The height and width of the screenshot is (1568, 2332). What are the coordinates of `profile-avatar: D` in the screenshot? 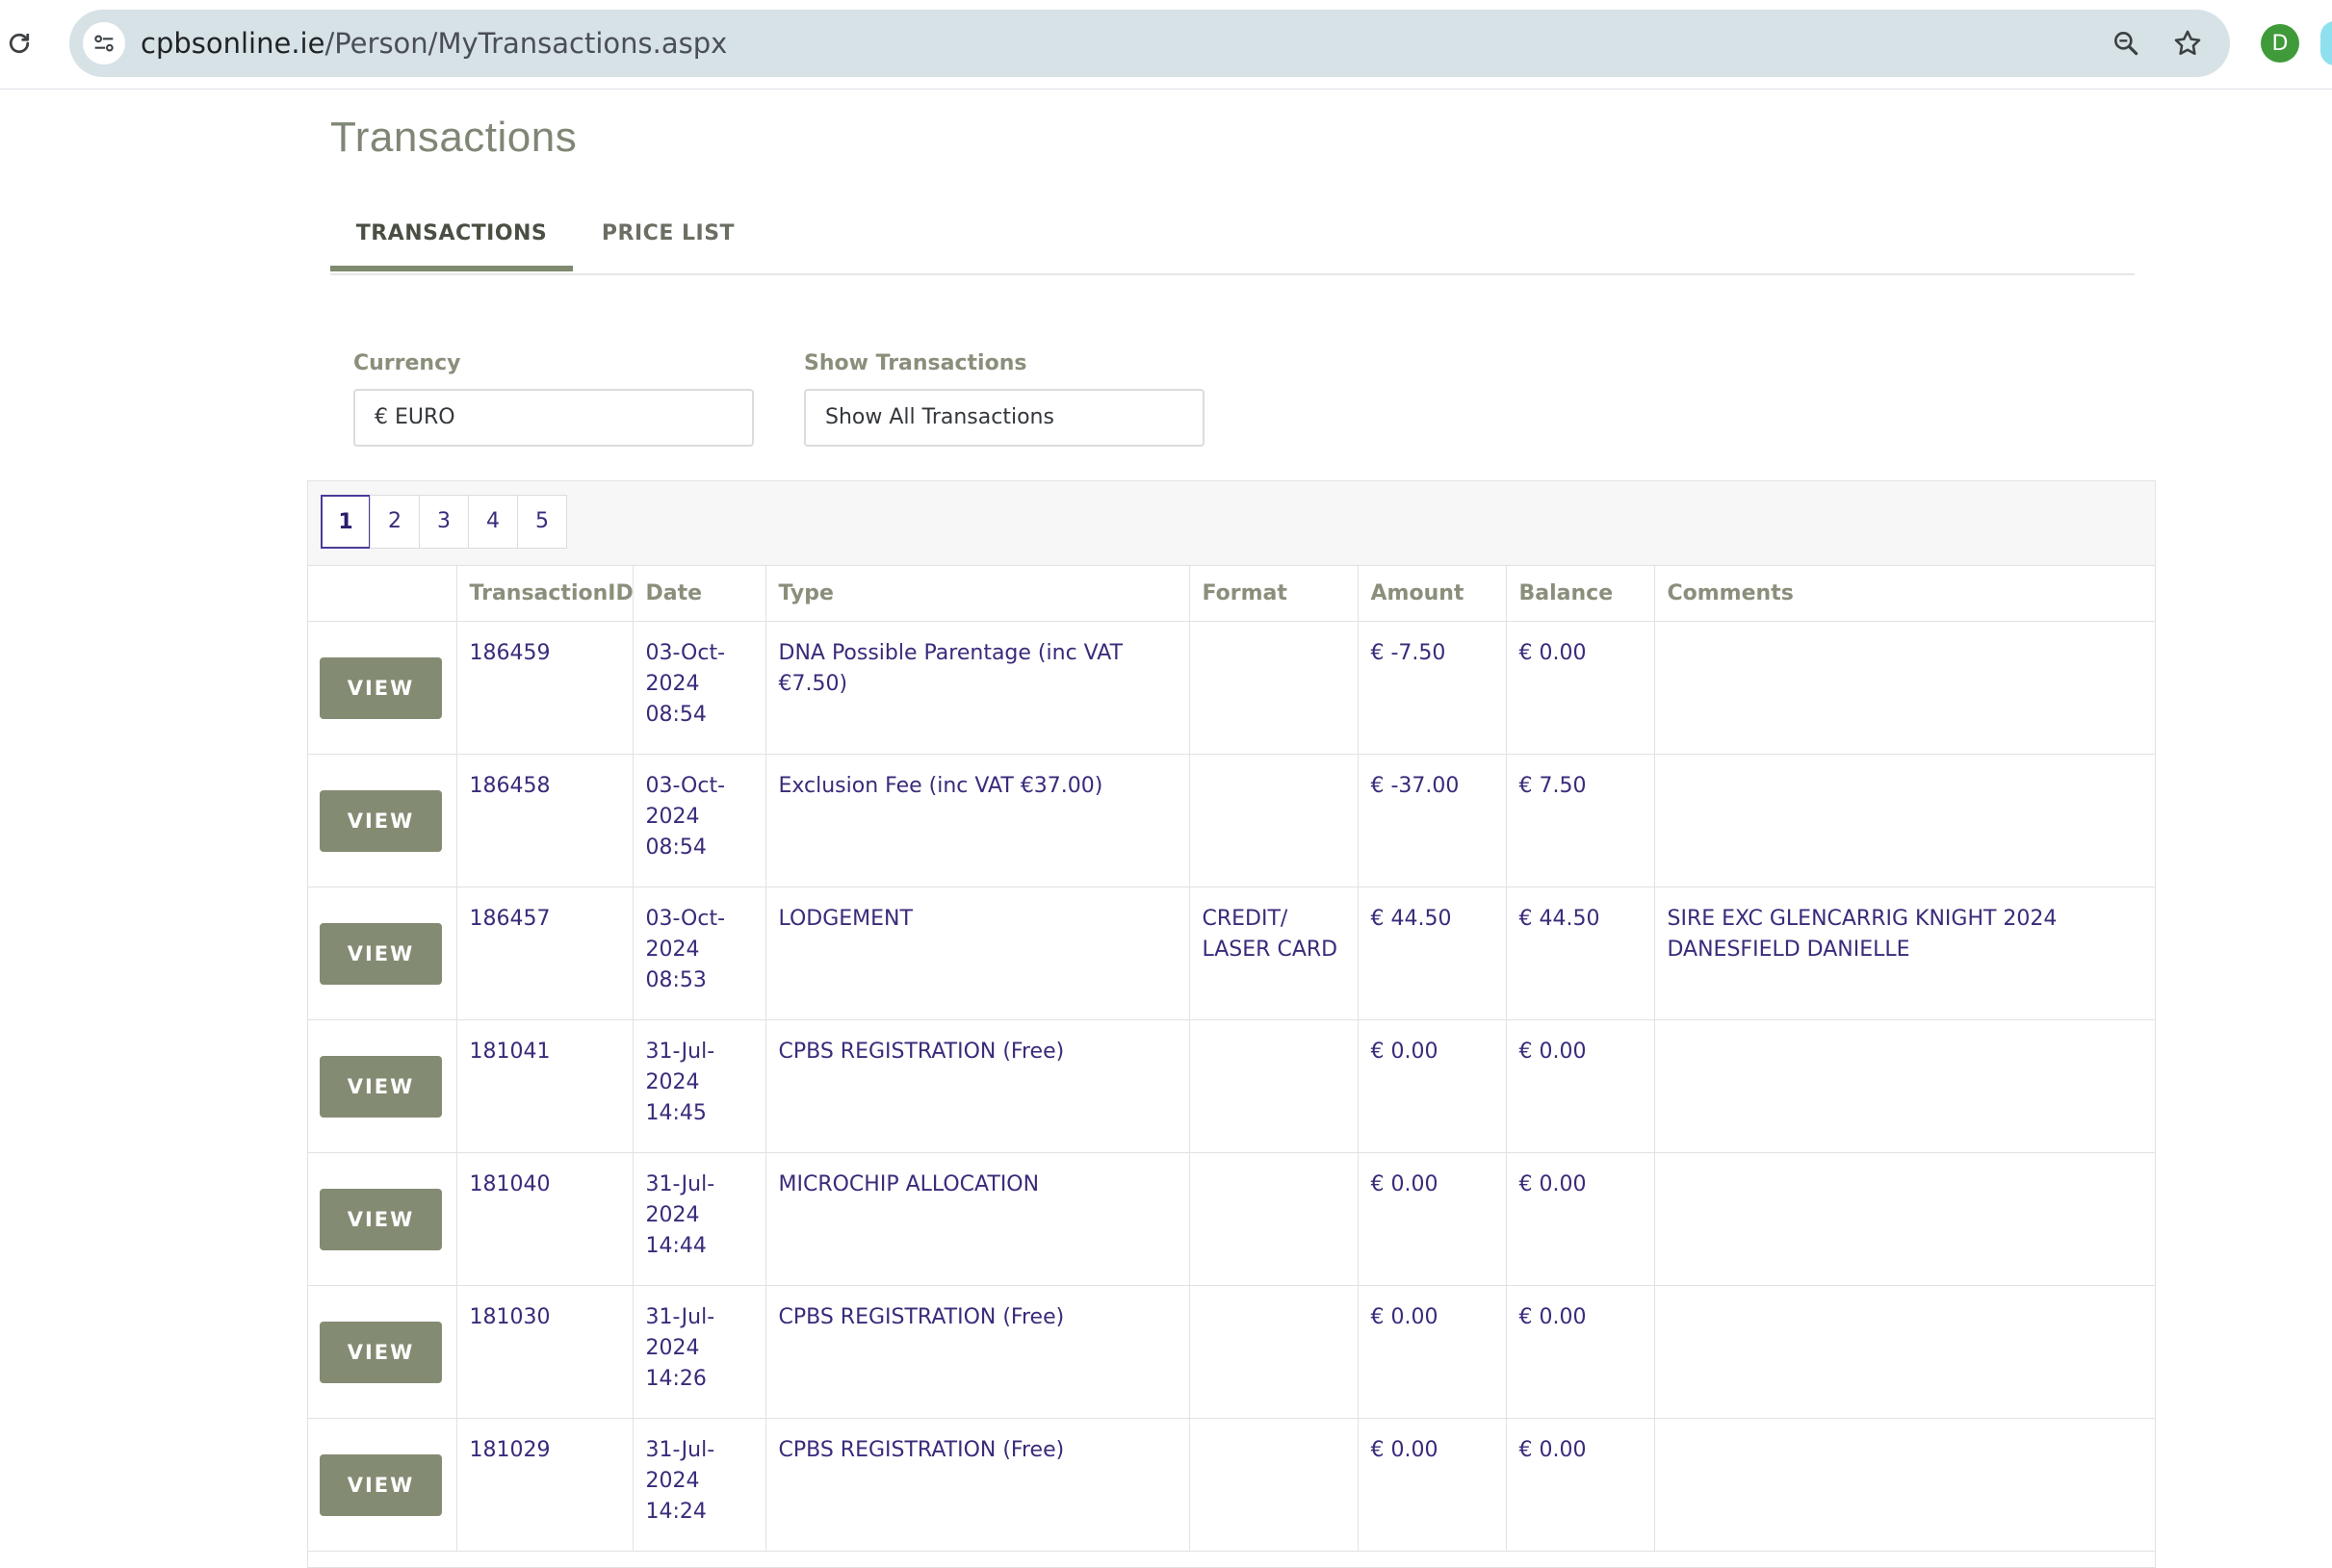 It's located at (2280, 43).